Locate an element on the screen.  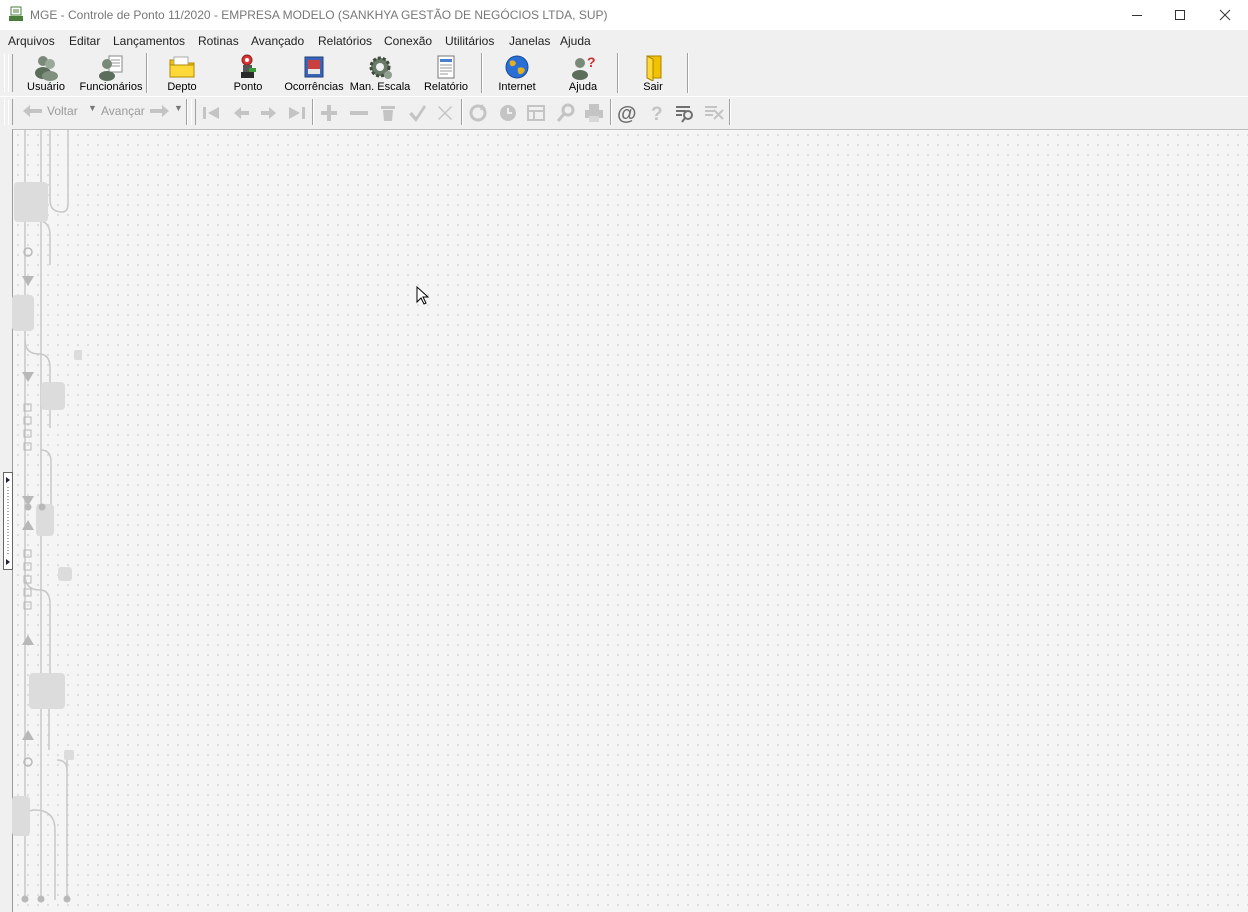
forward-label: Avançar is located at coordinates (123, 111).